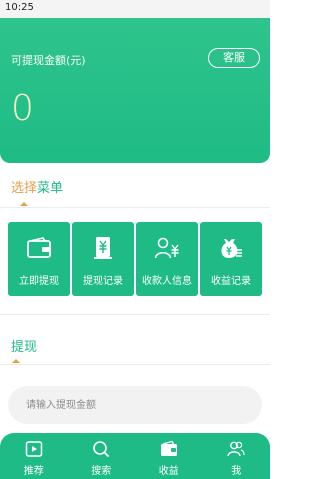 The width and height of the screenshot is (320, 479). I want to click on tab-label: 收益, so click(168, 471).